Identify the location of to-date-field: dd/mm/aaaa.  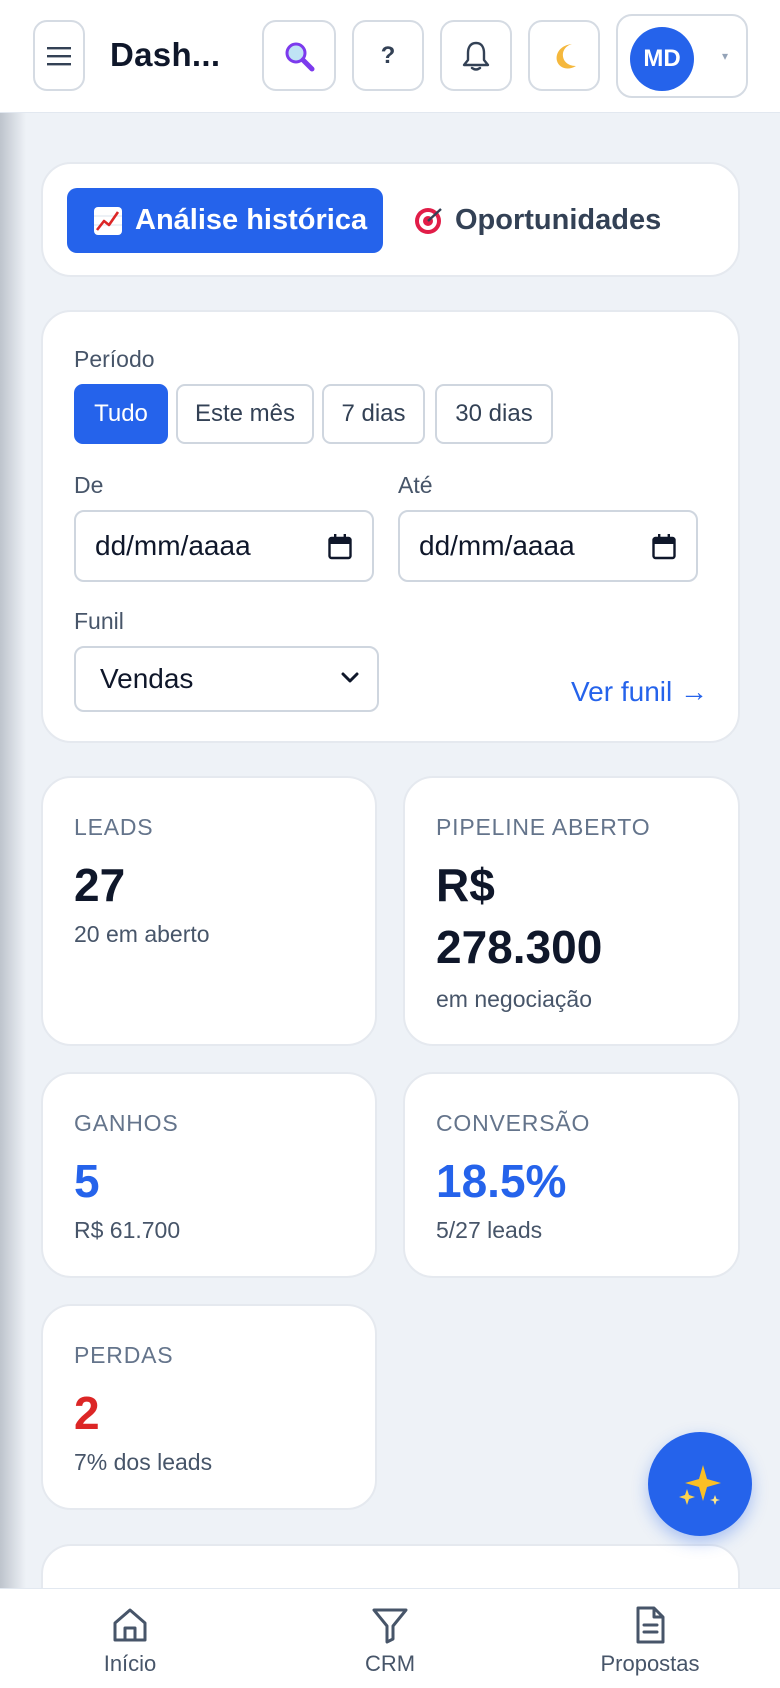
(548, 546).